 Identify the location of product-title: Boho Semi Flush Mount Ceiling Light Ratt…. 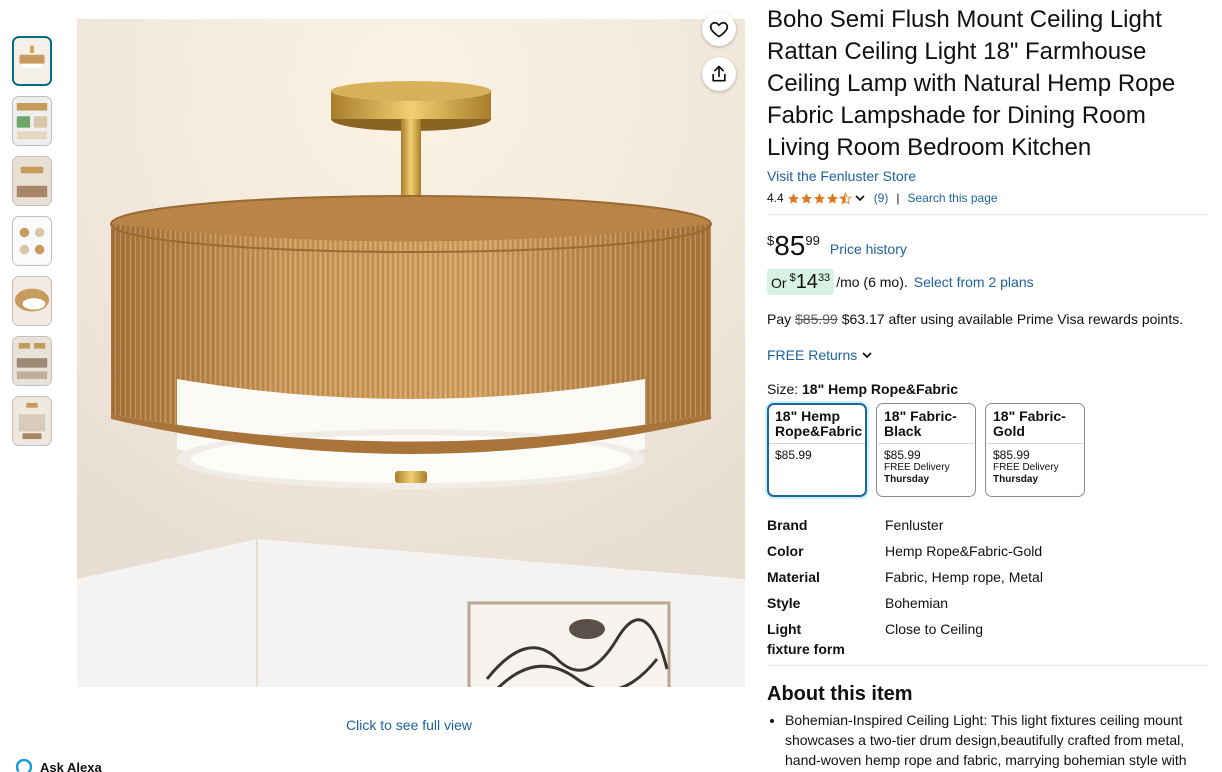
(971, 83).